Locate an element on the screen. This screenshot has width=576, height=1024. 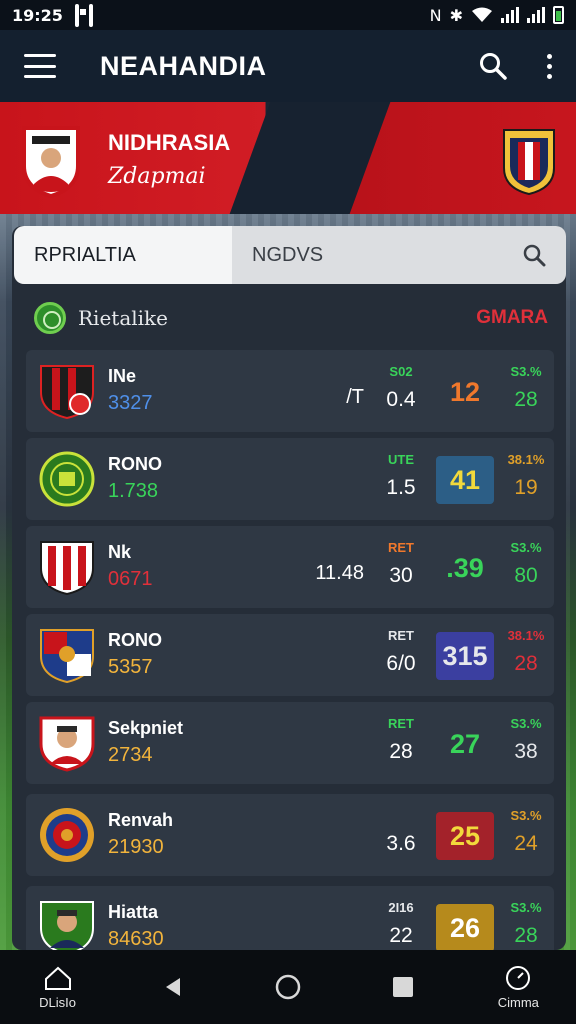
score-badge: 315 is located at coordinates (465, 656).